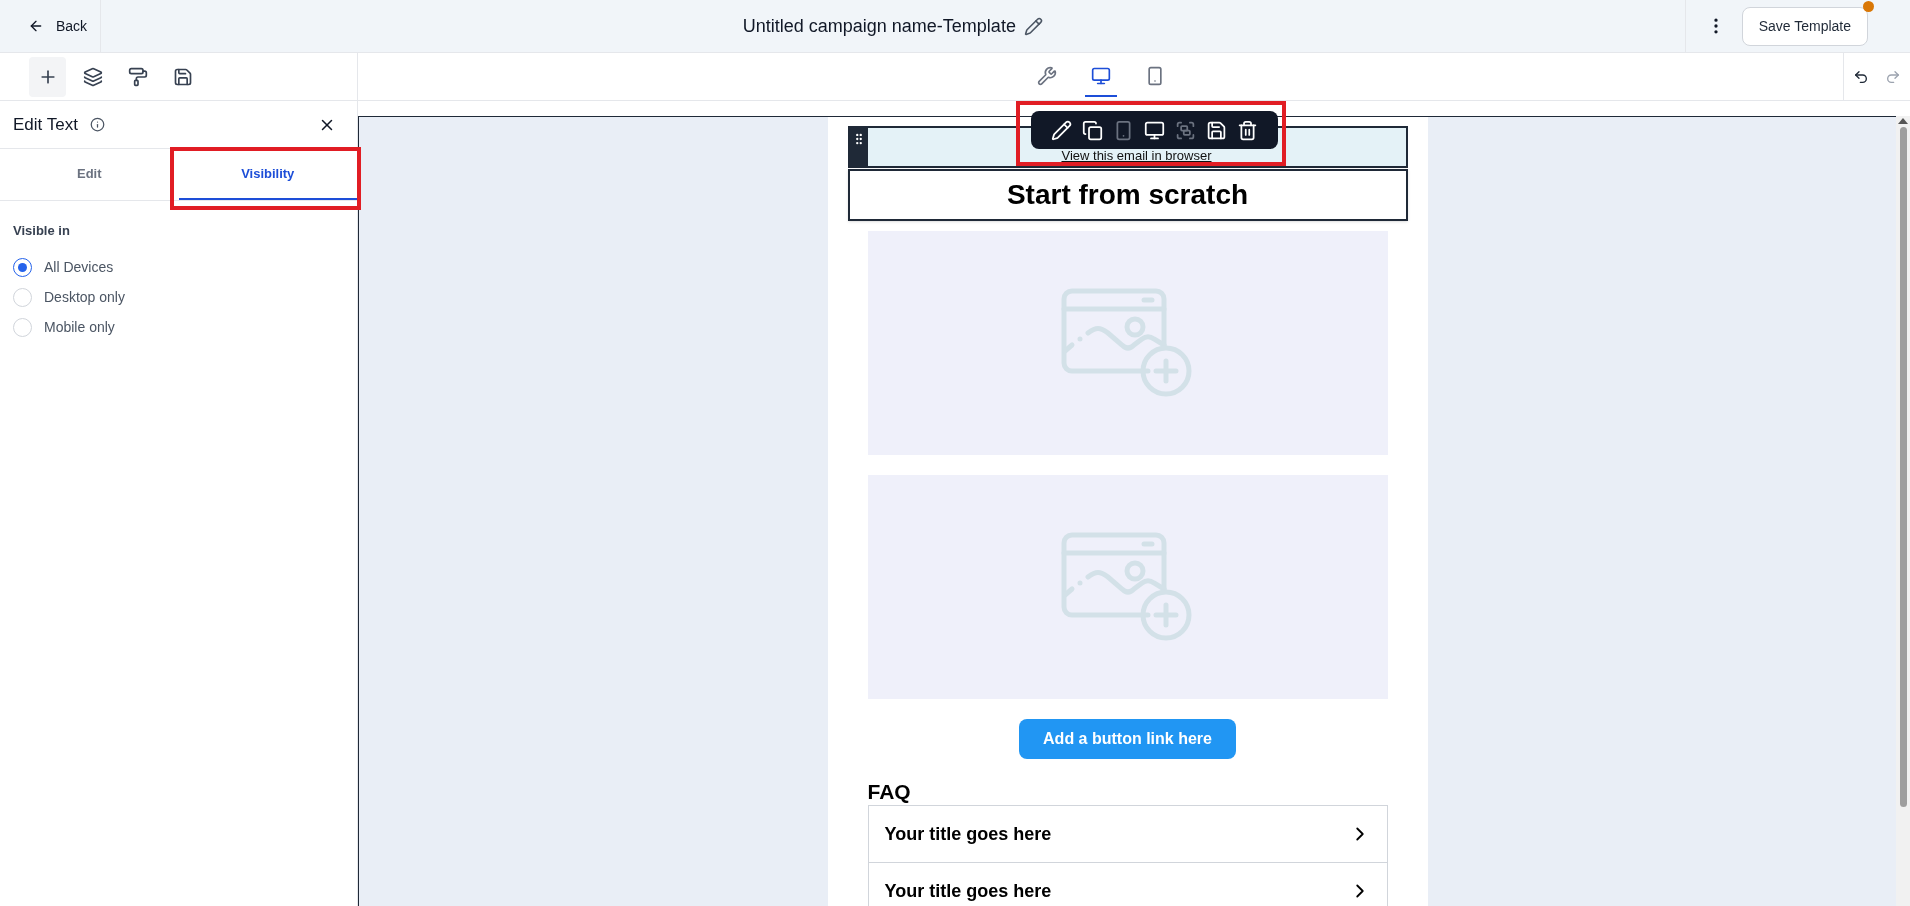 This screenshot has height=906, width=1910. What do you see at coordinates (879, 26) in the screenshot?
I see `template-title: Untitled campaign name-Template` at bounding box center [879, 26].